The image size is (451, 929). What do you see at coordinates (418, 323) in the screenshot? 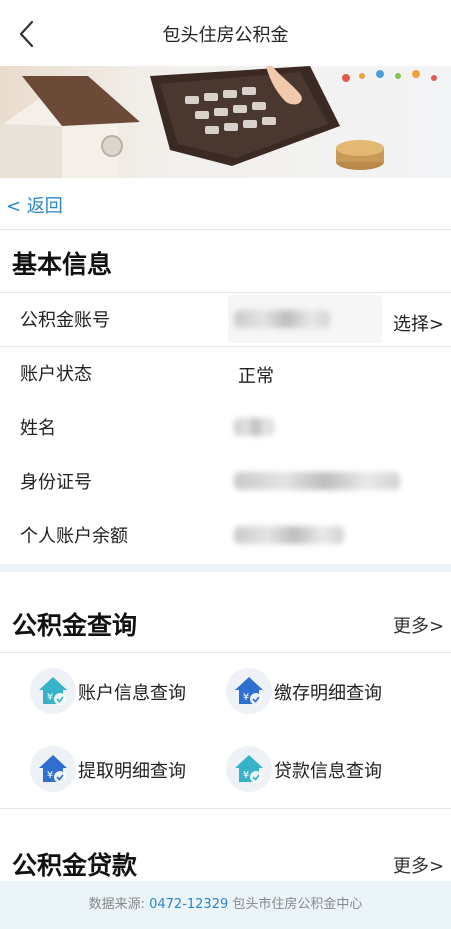
I see `choose-account-button: 选择>` at bounding box center [418, 323].